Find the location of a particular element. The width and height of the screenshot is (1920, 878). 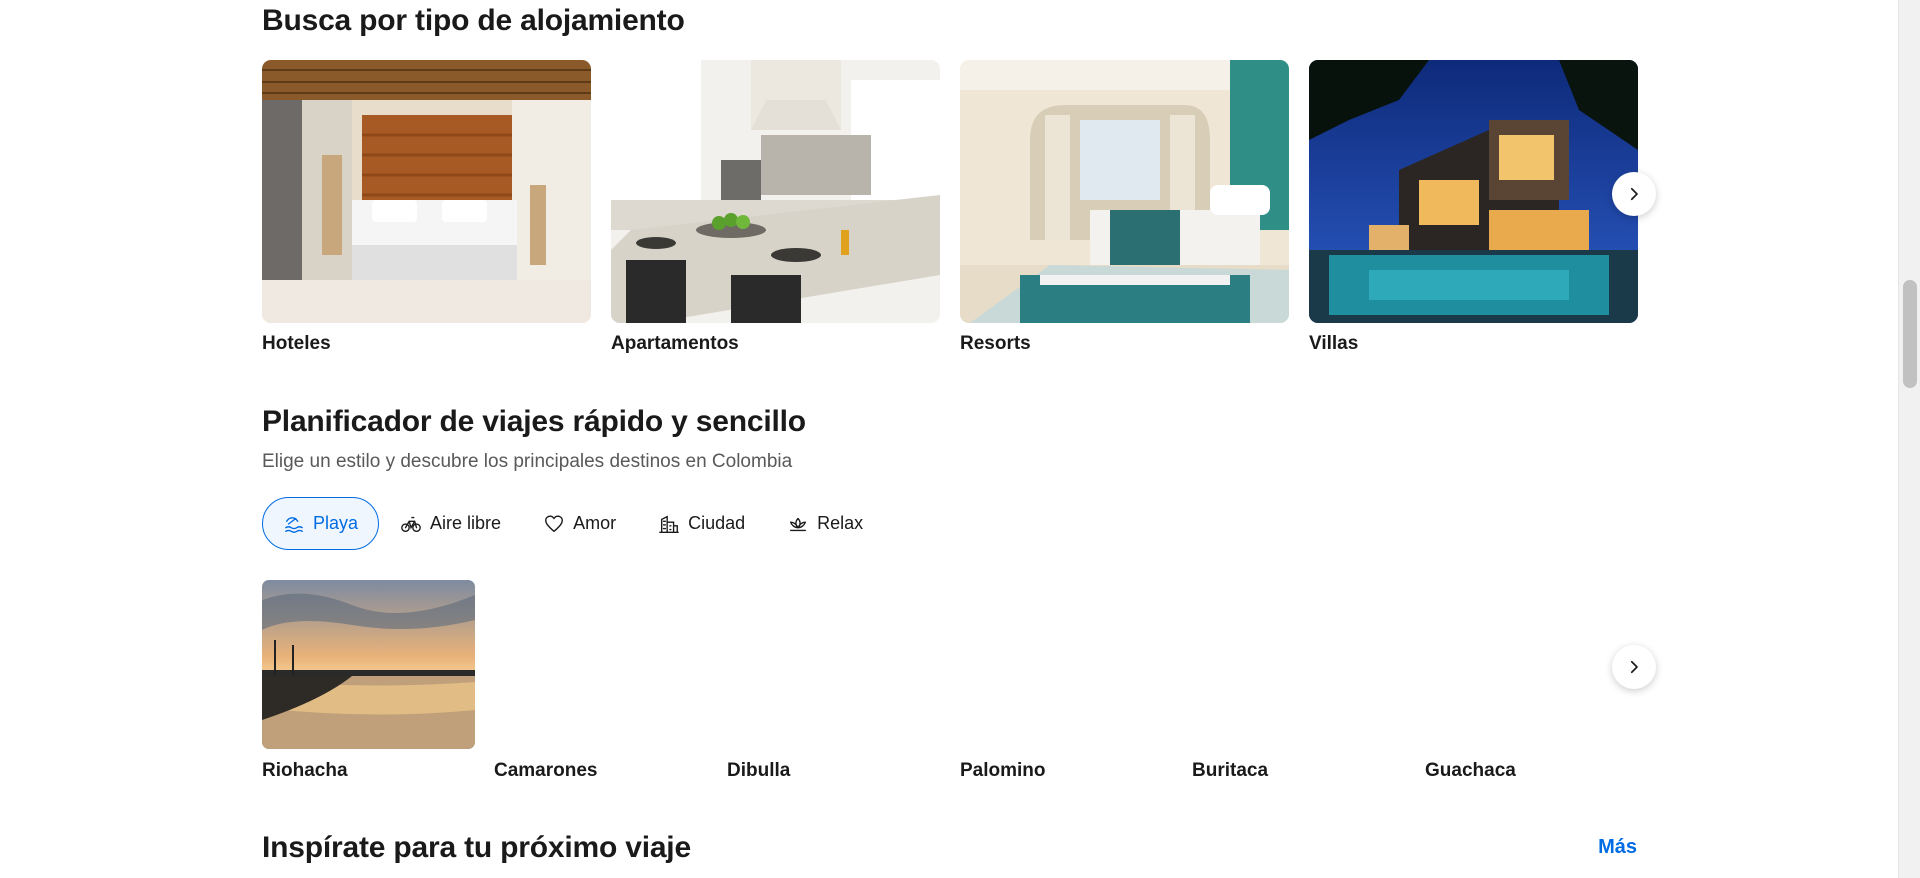

property-type-card-hotels: Hoteles is located at coordinates (426, 207).